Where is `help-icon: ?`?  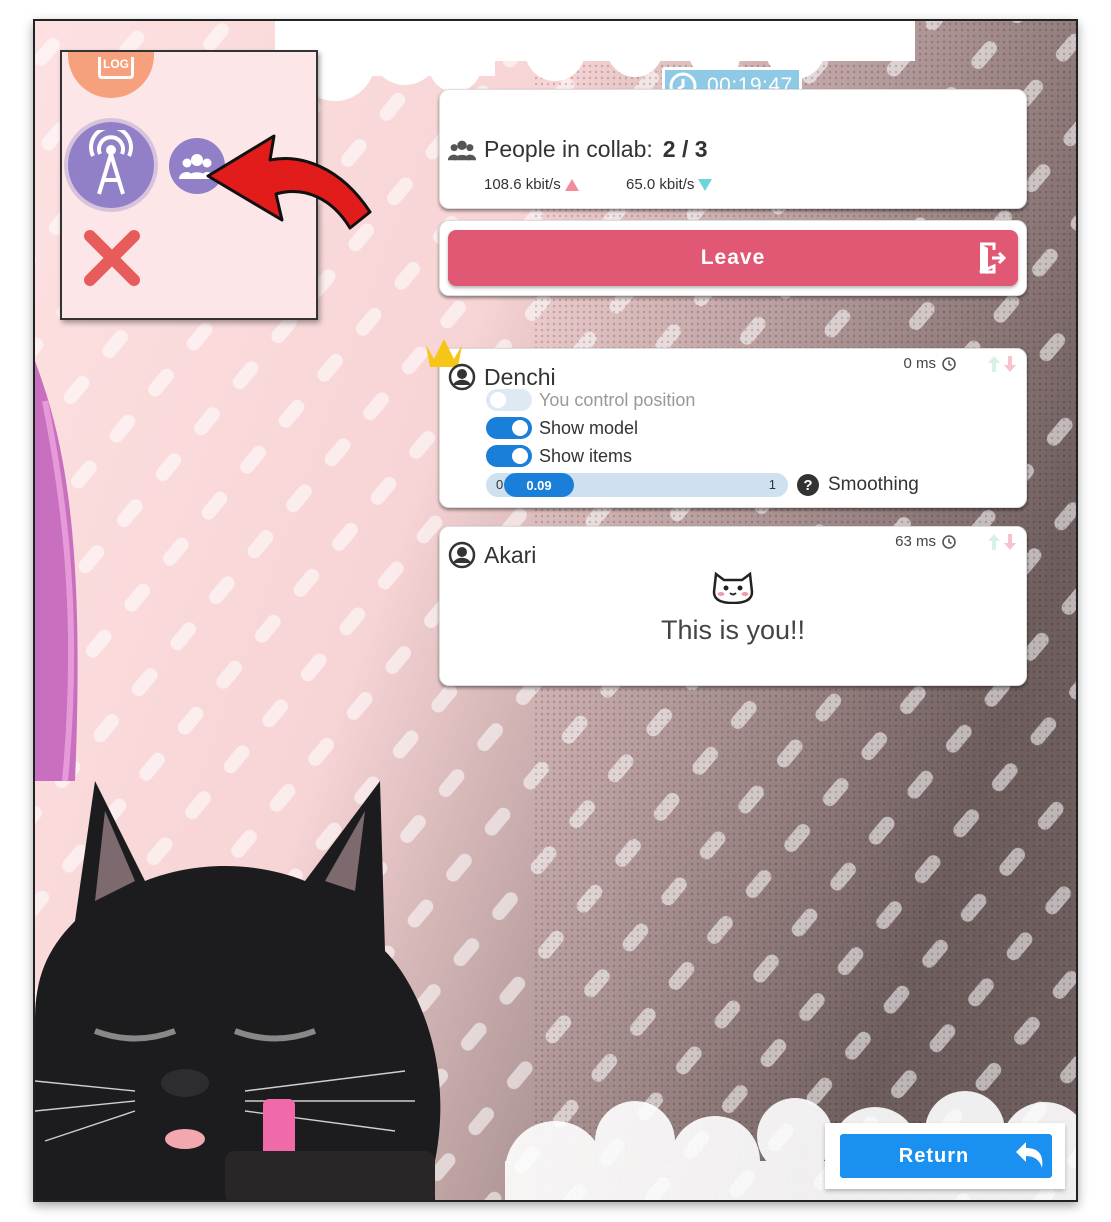 help-icon: ? is located at coordinates (808, 485).